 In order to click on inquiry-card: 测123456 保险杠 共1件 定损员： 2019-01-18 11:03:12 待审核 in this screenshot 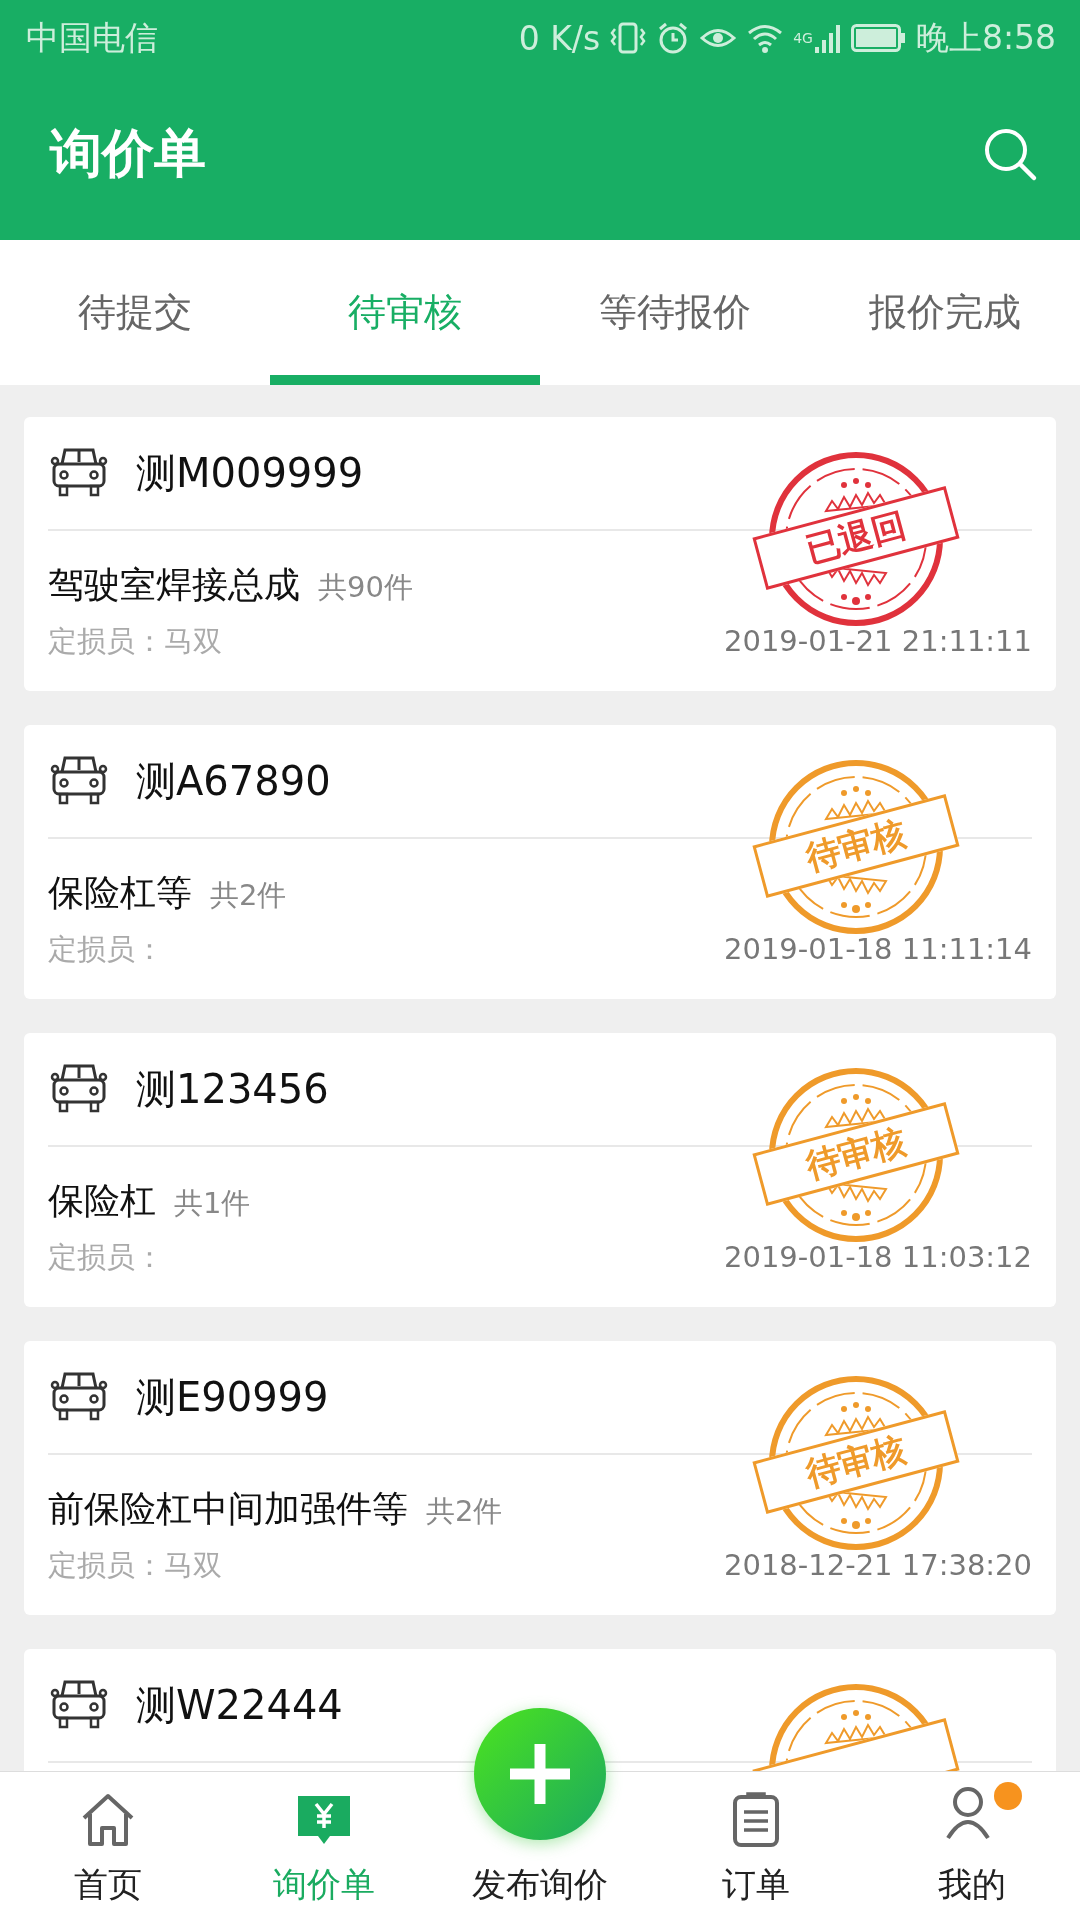, I will do `click(540, 1170)`.